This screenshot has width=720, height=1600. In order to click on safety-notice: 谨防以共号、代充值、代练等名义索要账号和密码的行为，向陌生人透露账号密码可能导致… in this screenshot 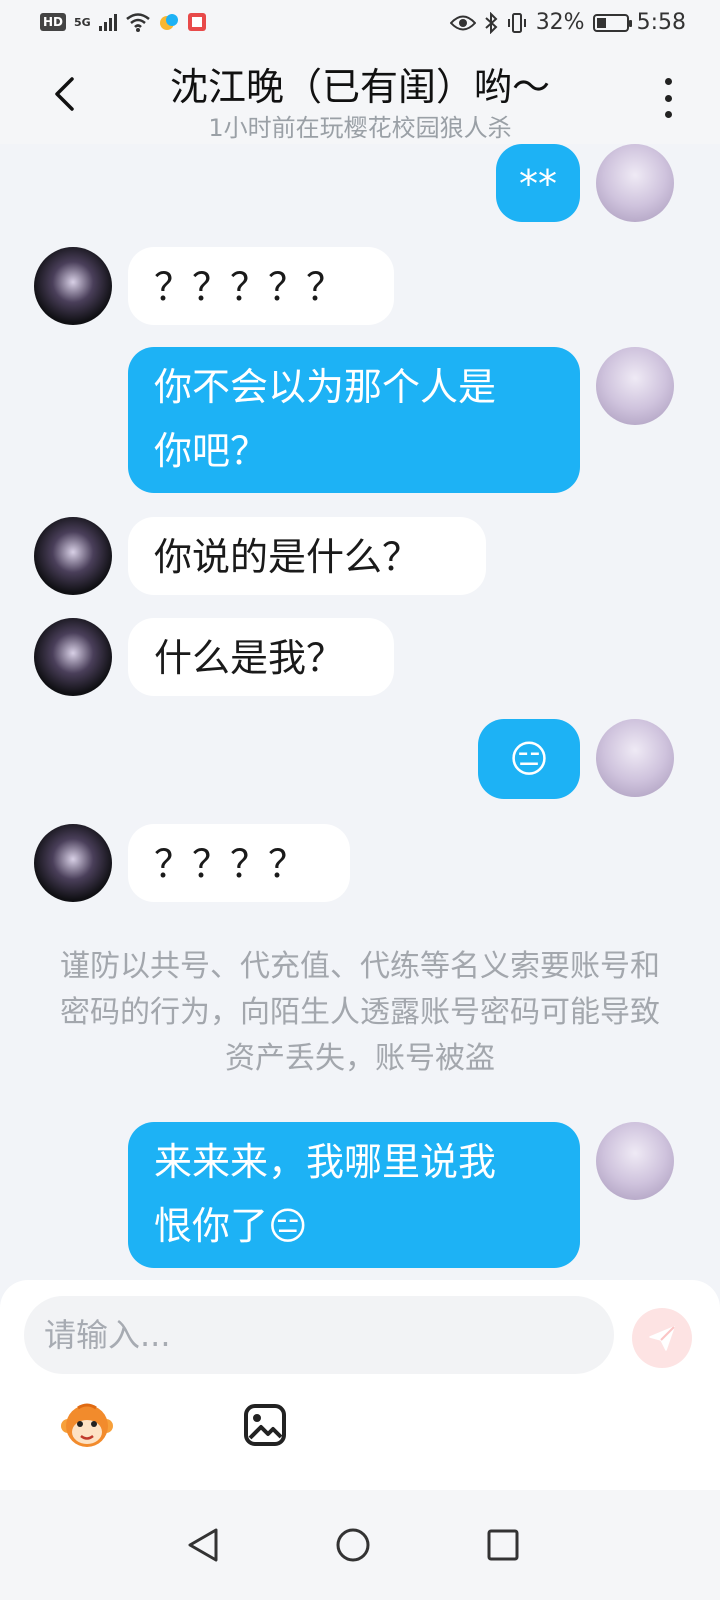, I will do `click(360, 1012)`.